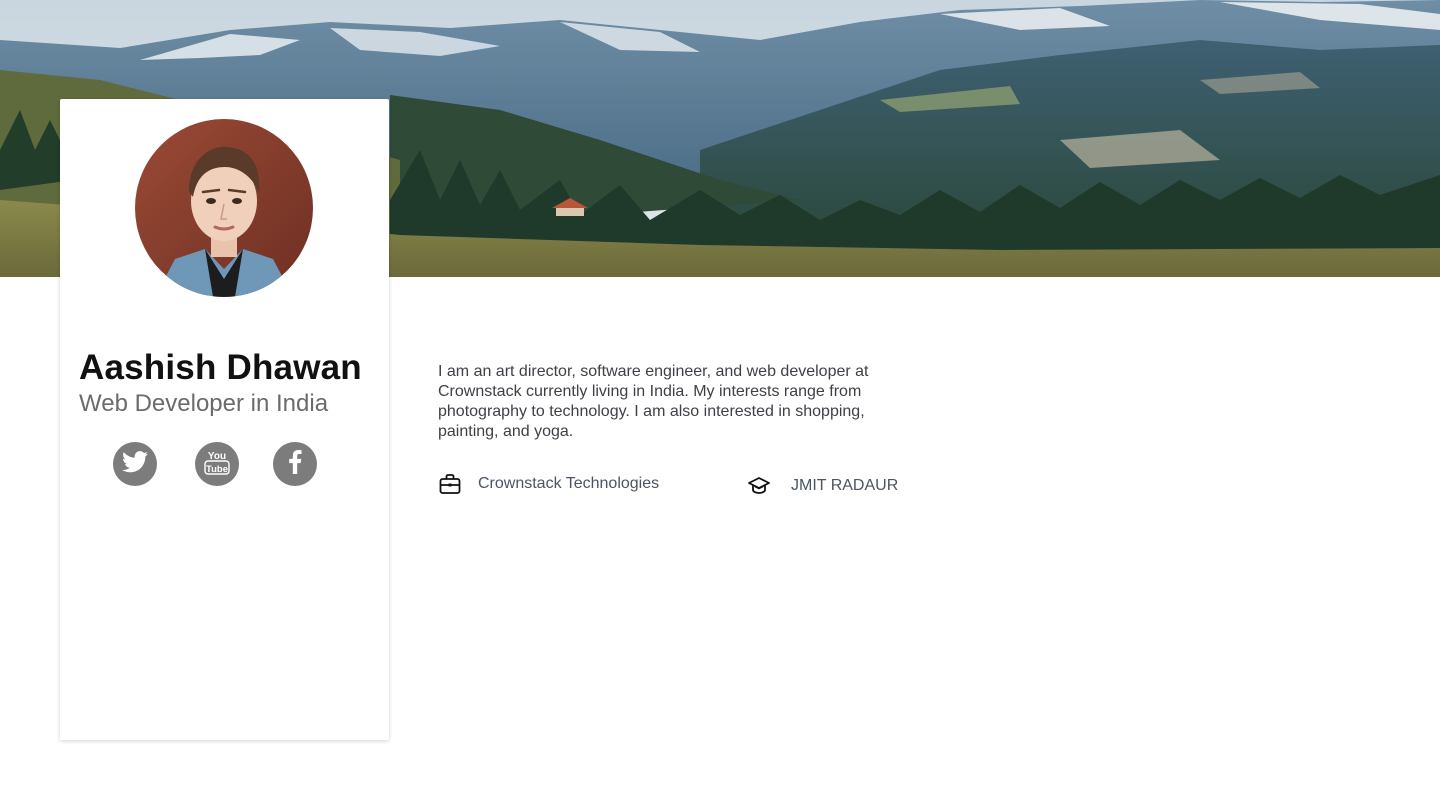 The height and width of the screenshot is (800, 1440). I want to click on education-info: JMIT RADAUR, so click(822, 486).